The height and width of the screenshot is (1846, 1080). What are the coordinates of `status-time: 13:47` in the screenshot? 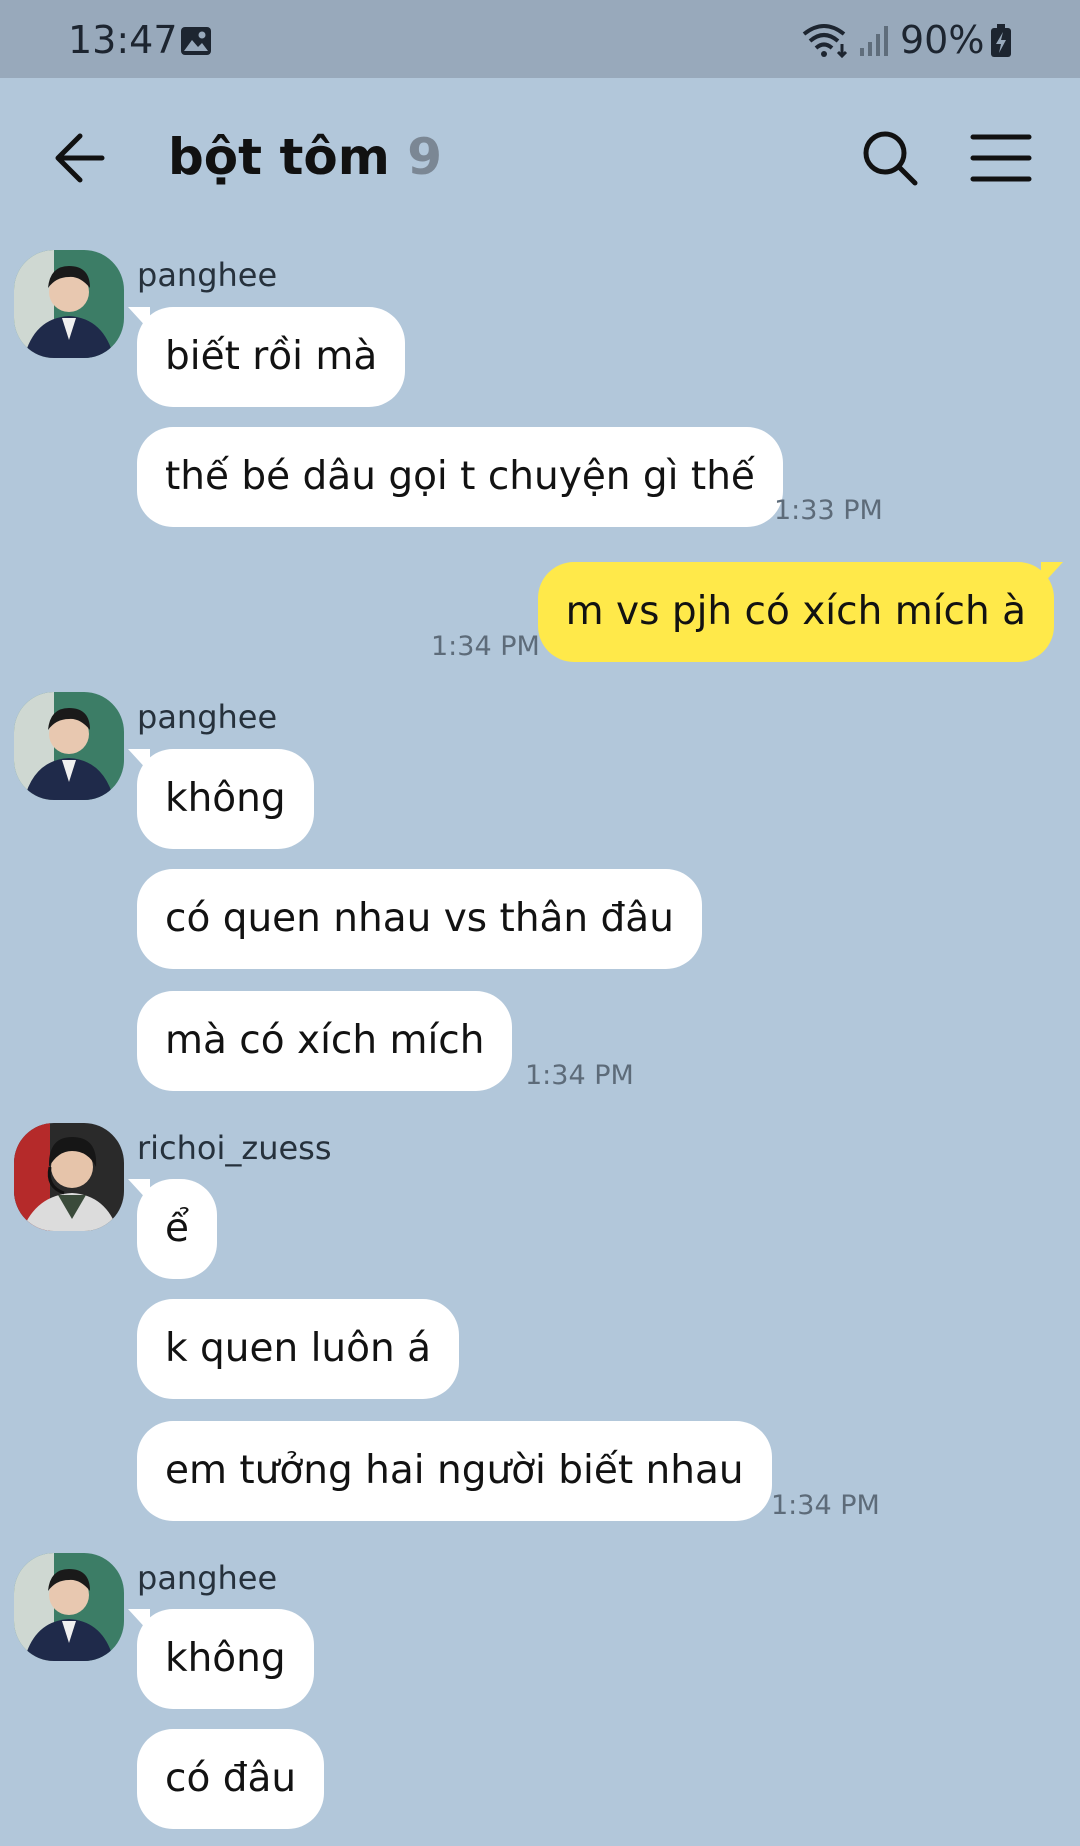 It's located at (123, 40).